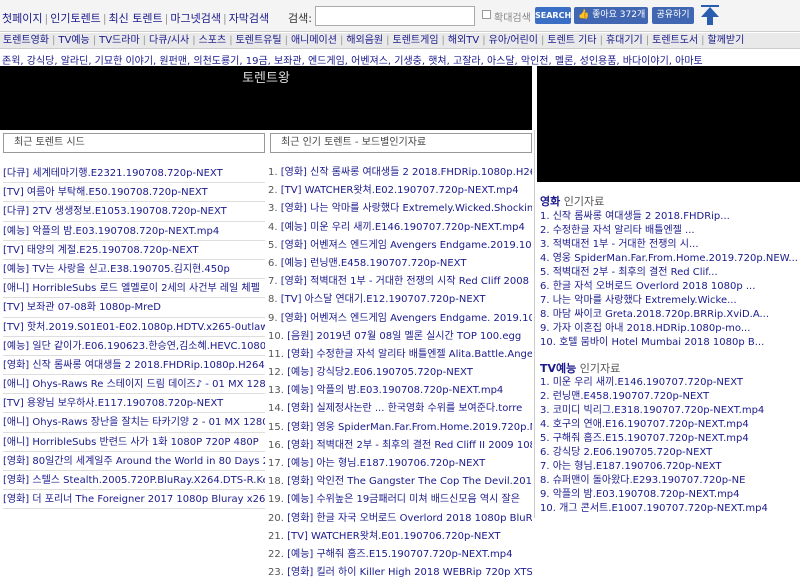 The height and width of the screenshot is (582, 800). I want to click on recent-torrent-item: [다큐] 2TV 생생정보.E1053.190708.720p-NEXT, so click(134, 212).